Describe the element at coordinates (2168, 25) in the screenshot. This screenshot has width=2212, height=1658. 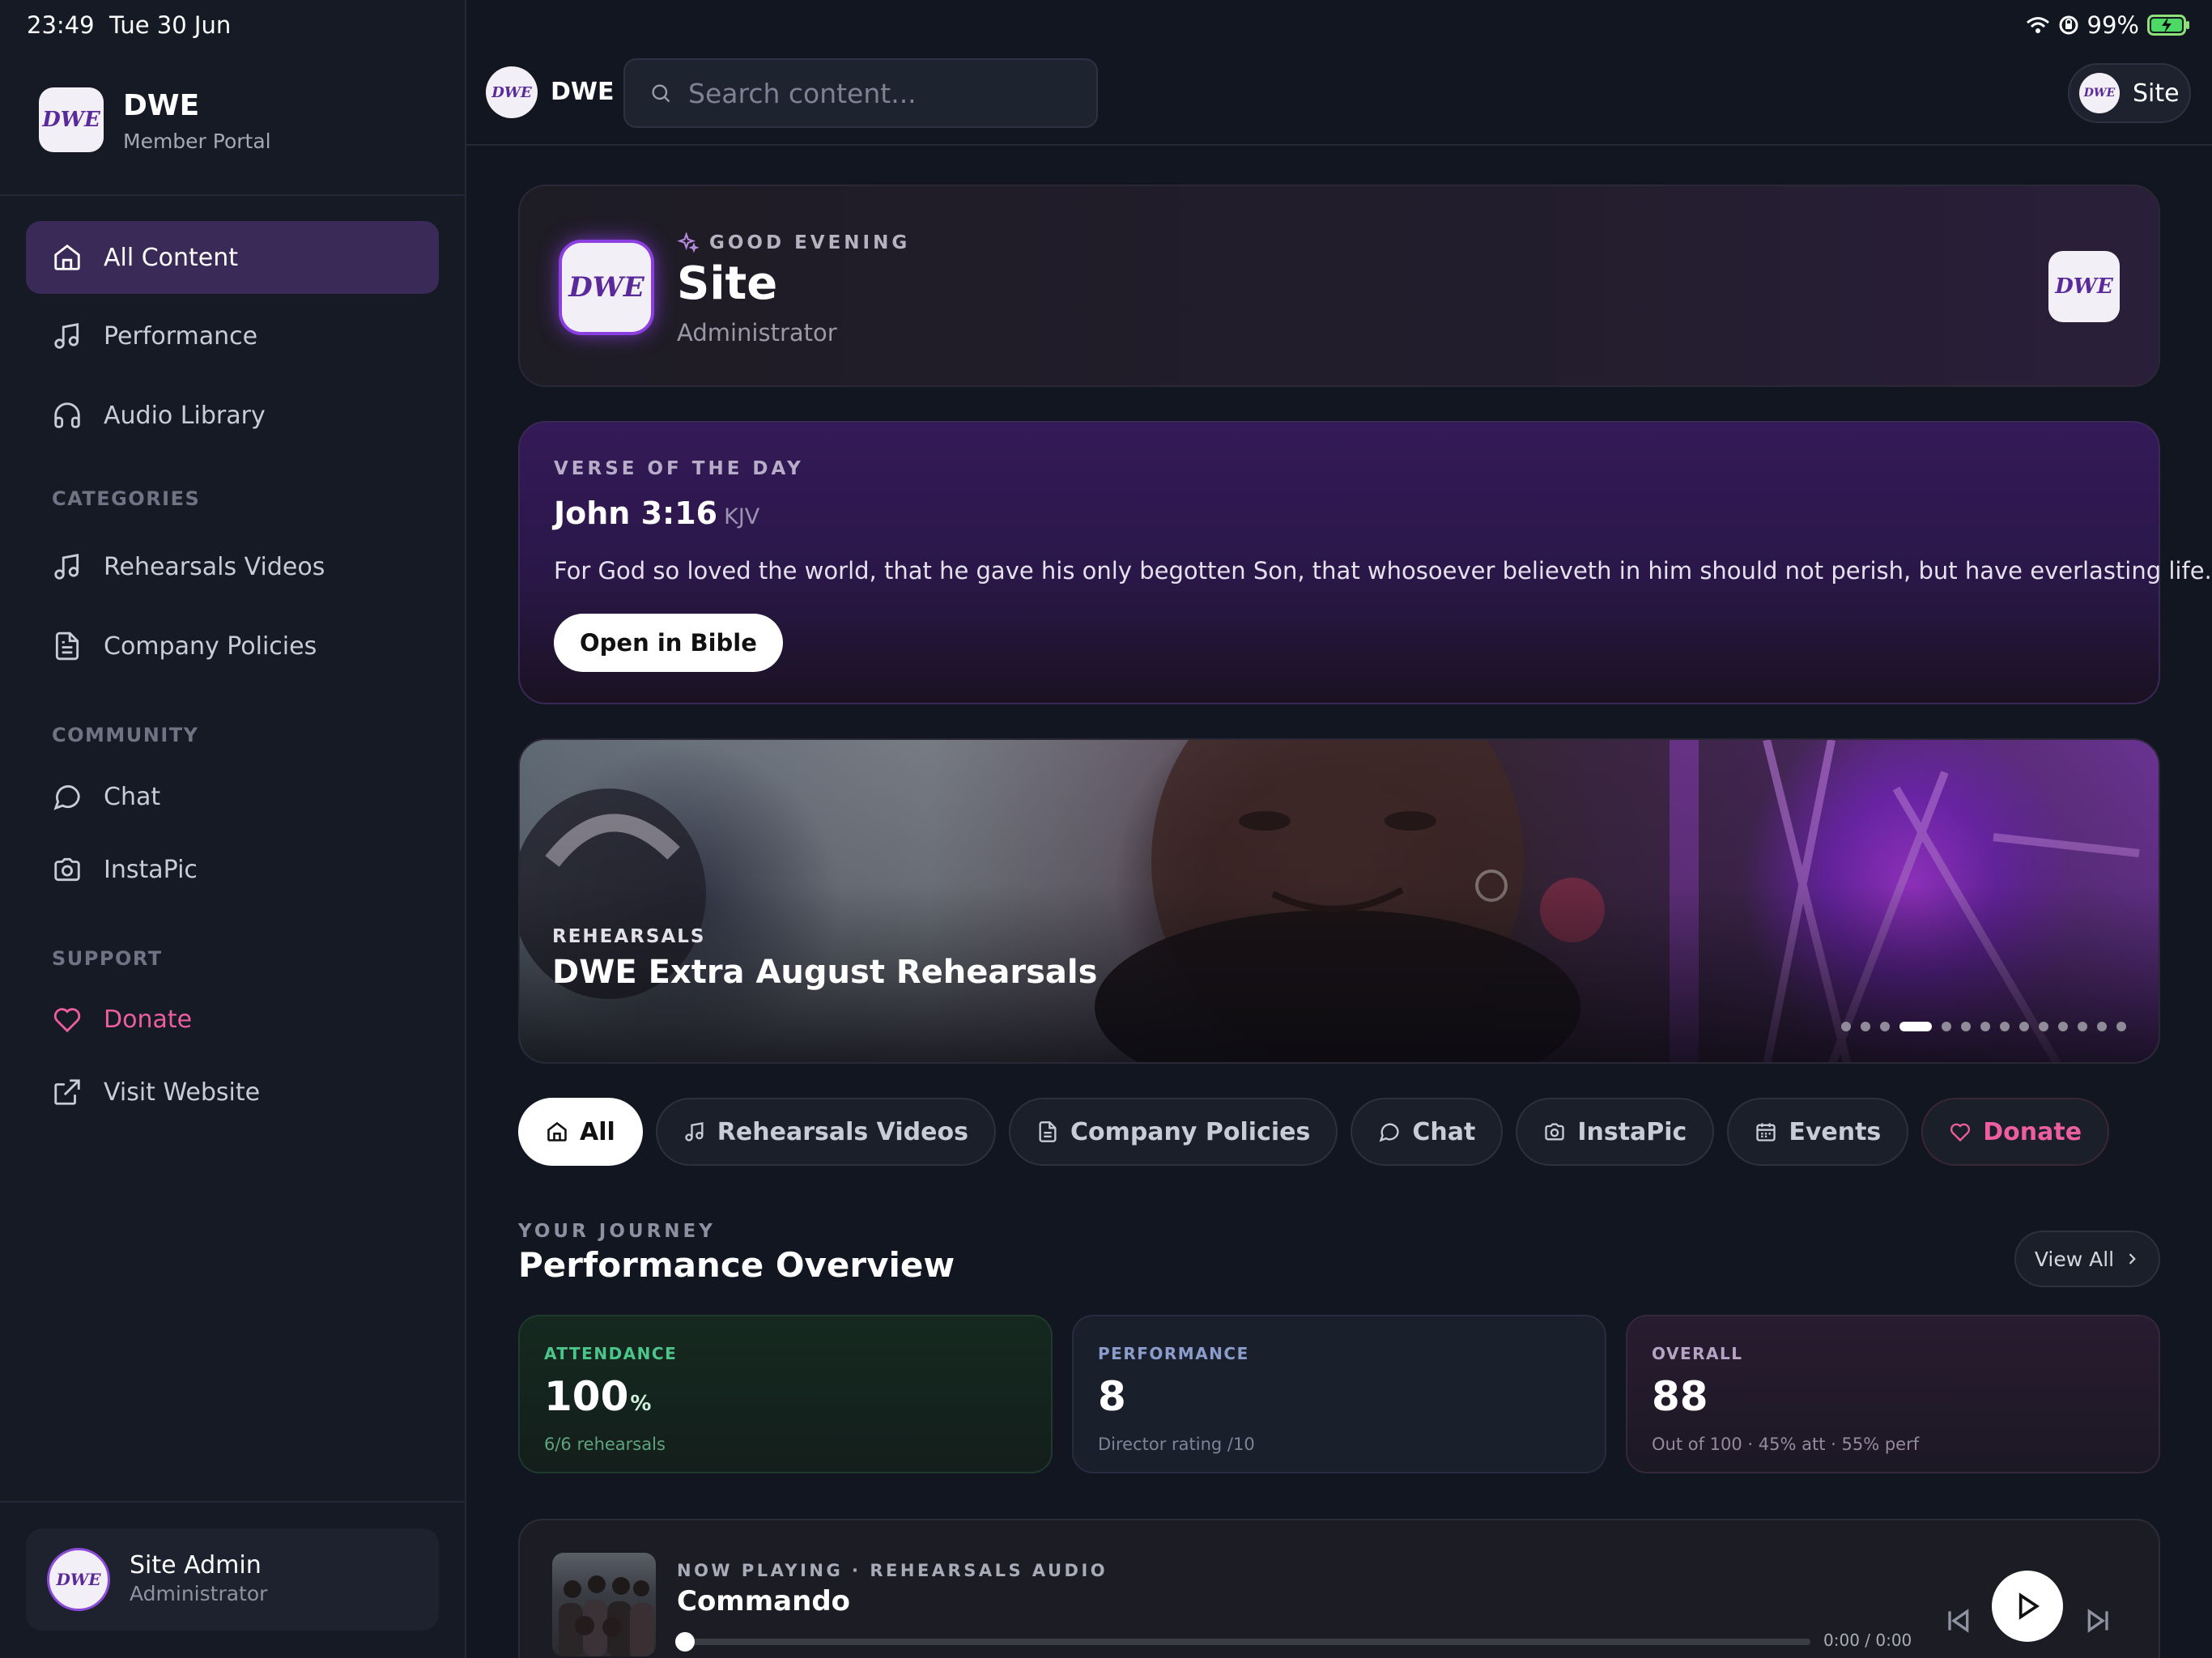
I see `battery-charging-icon` at that location.